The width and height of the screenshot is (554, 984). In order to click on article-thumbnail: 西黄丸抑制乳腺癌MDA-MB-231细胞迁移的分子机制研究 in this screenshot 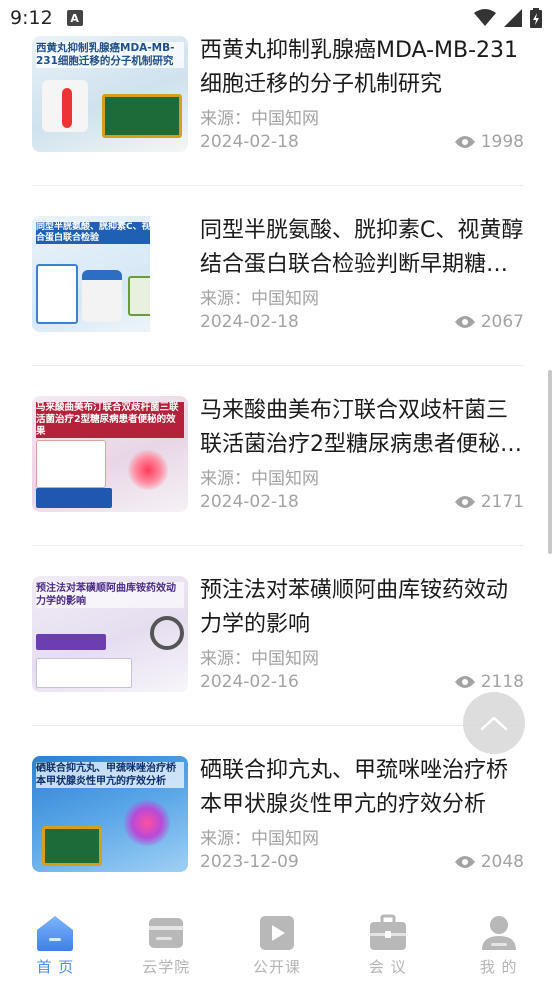, I will do `click(110, 94)`.